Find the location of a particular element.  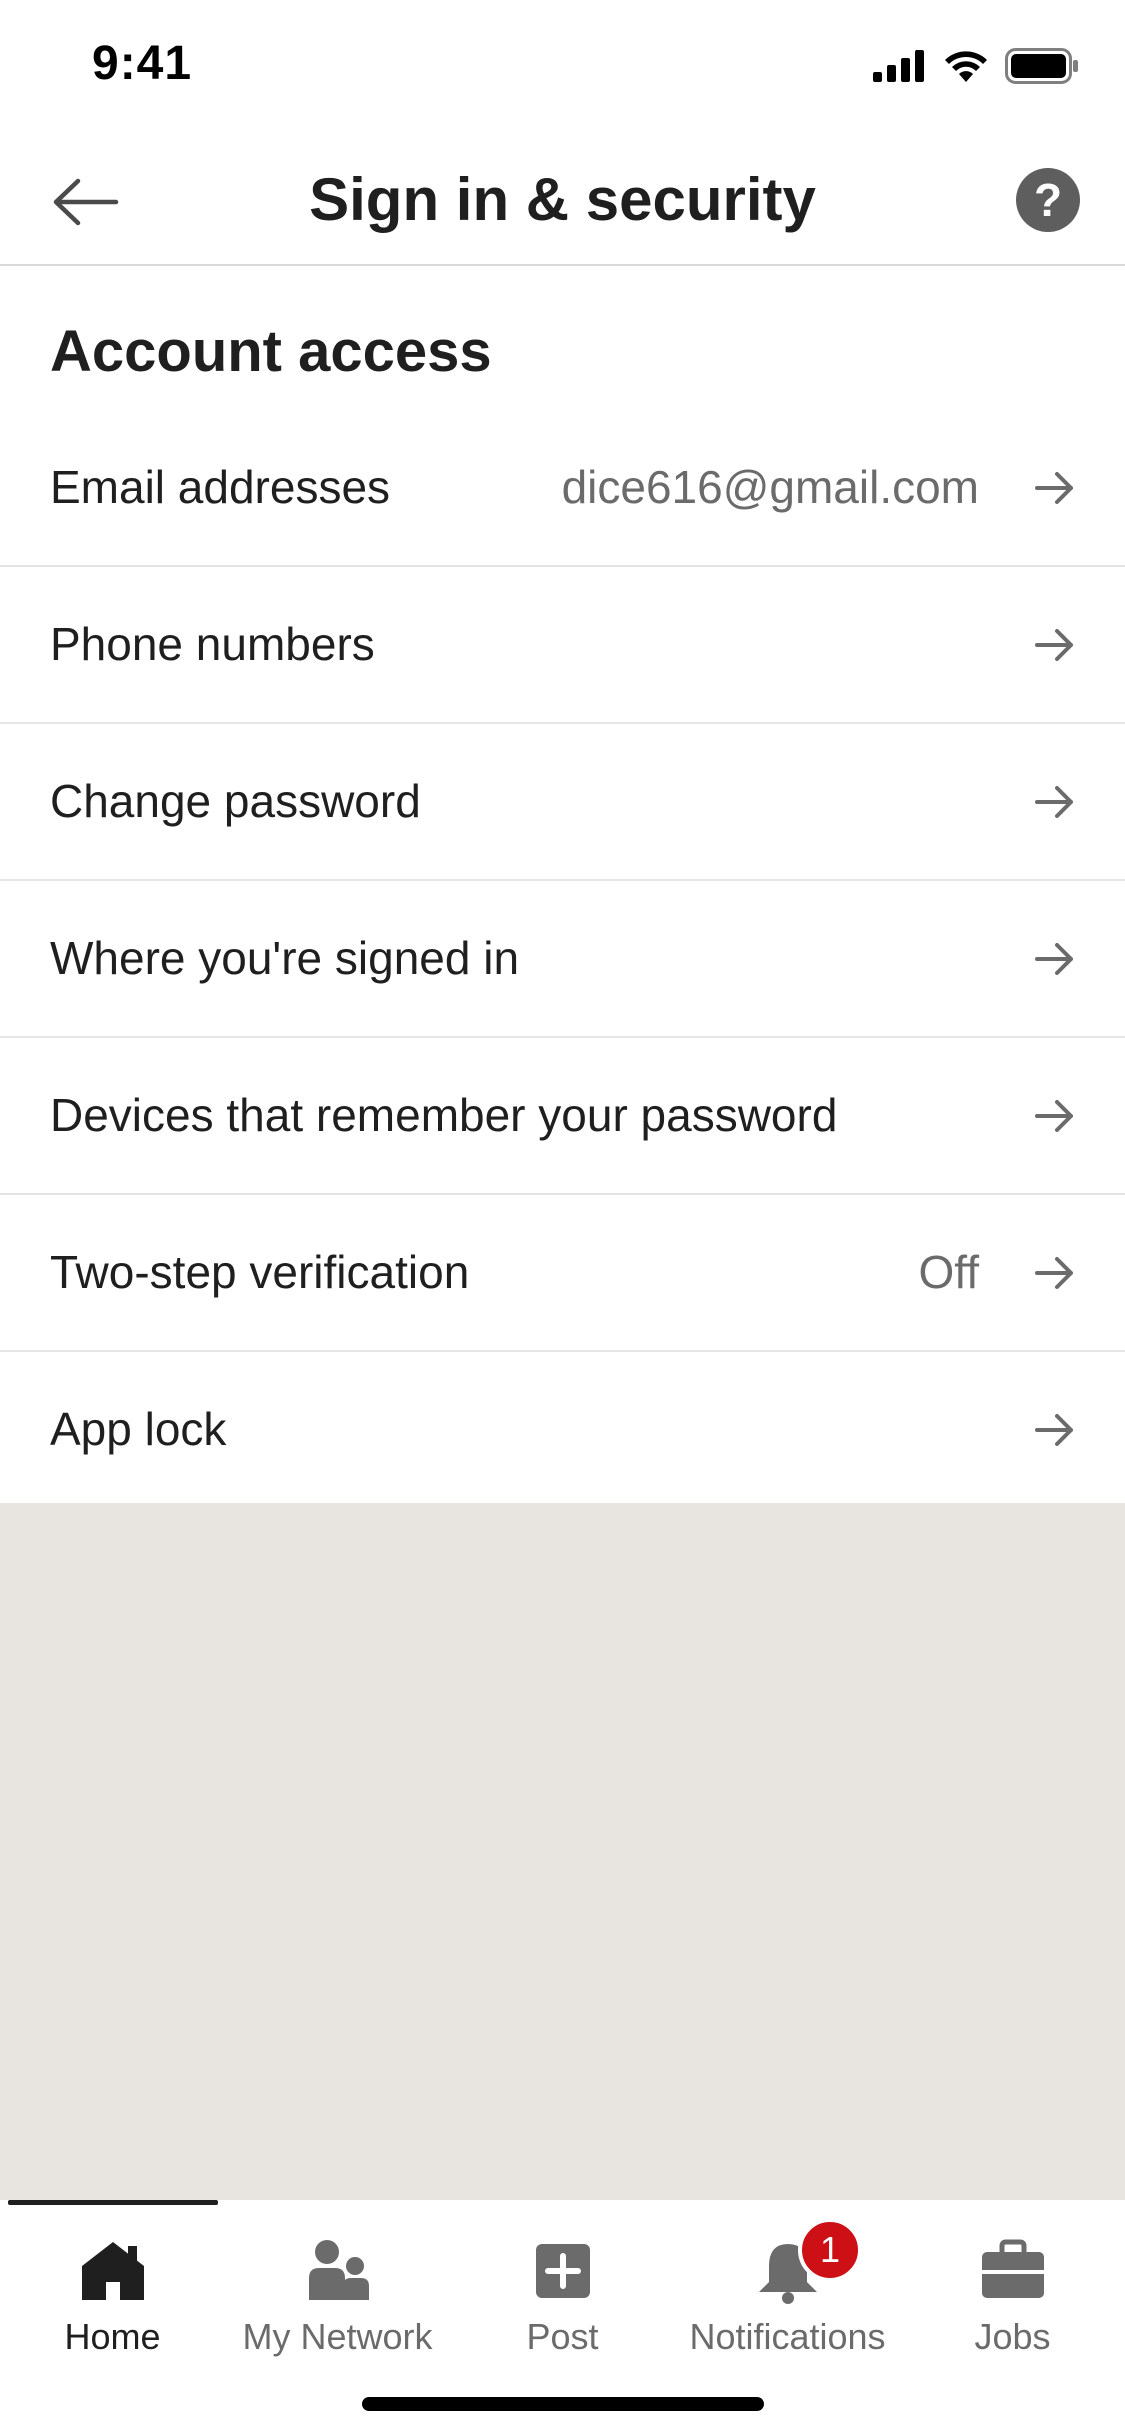

tab-label: Jobs is located at coordinates (1012, 2336).